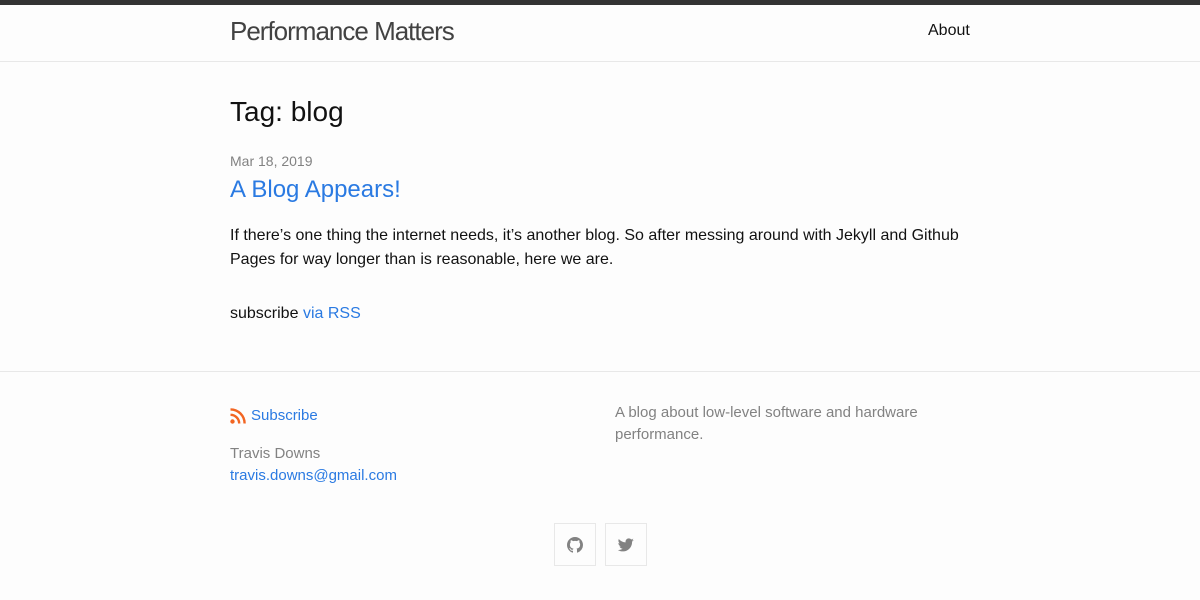 This screenshot has height=600, width=1200. I want to click on twitter-button, so click(626, 544).